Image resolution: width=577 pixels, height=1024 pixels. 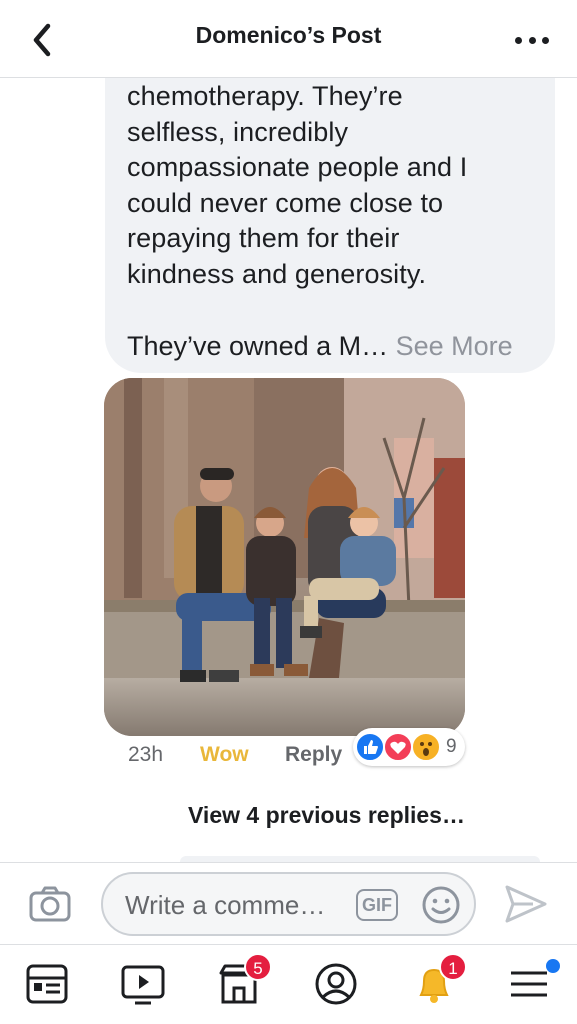 What do you see at coordinates (313, 755) in the screenshot?
I see `reply-button: Reply` at bounding box center [313, 755].